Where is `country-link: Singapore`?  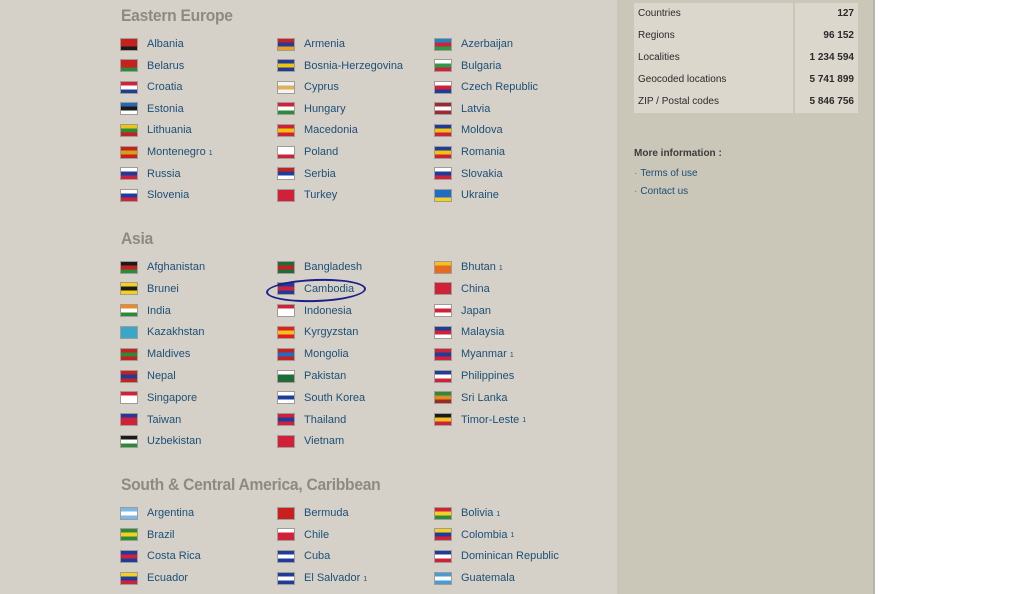
country-link: Singapore is located at coordinates (159, 398).